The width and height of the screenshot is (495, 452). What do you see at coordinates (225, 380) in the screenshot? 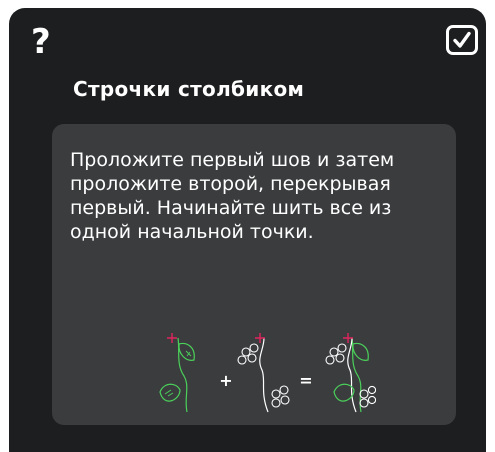
I see `plus-sign: +` at bounding box center [225, 380].